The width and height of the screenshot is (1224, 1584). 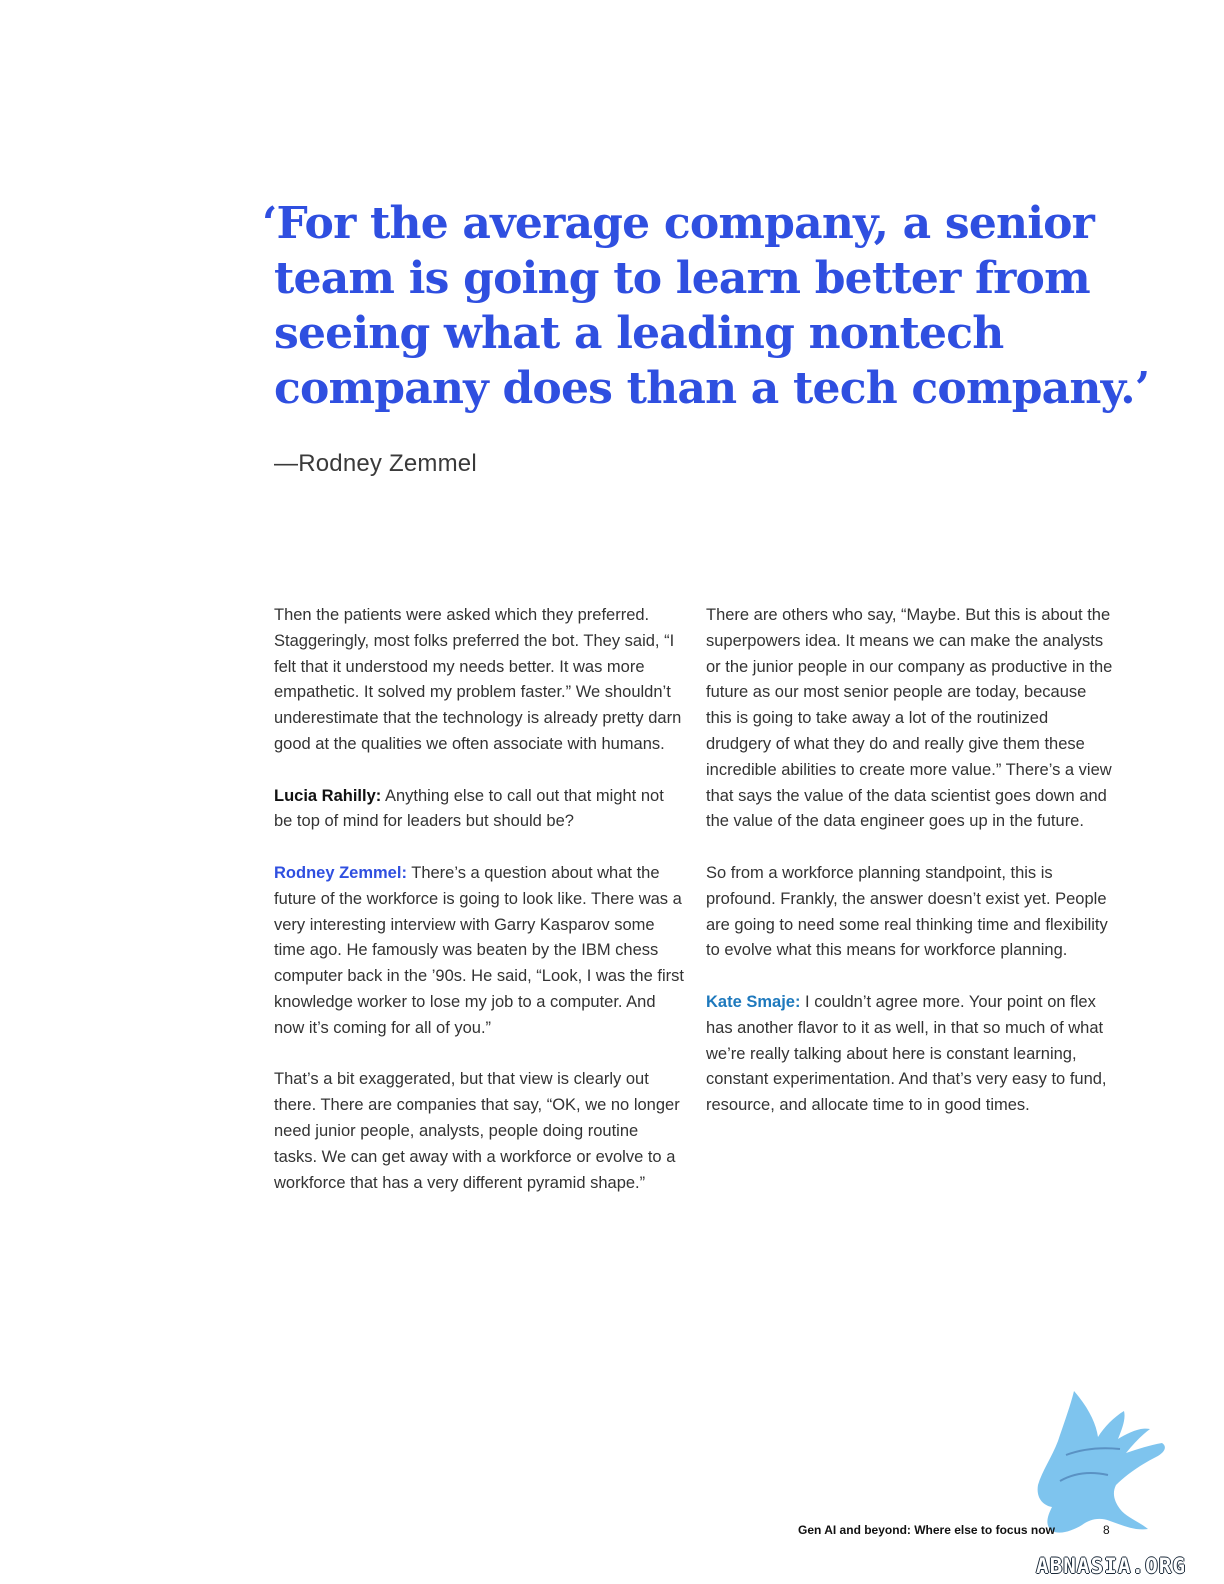 What do you see at coordinates (1111, 1566) in the screenshot?
I see `watermark-text: ABNASIA.ORG` at bounding box center [1111, 1566].